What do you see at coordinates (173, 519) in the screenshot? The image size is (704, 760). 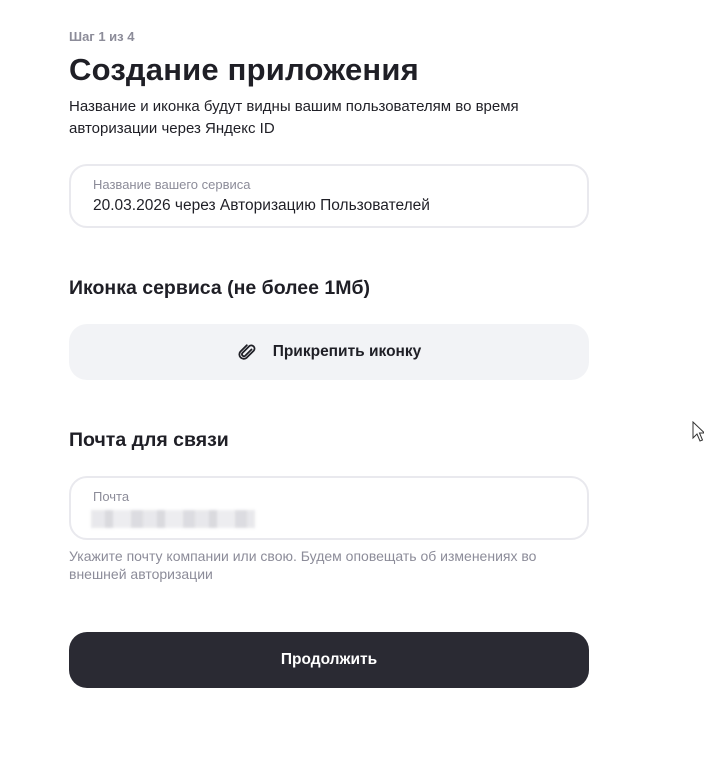 I see `email-value-blurred` at bounding box center [173, 519].